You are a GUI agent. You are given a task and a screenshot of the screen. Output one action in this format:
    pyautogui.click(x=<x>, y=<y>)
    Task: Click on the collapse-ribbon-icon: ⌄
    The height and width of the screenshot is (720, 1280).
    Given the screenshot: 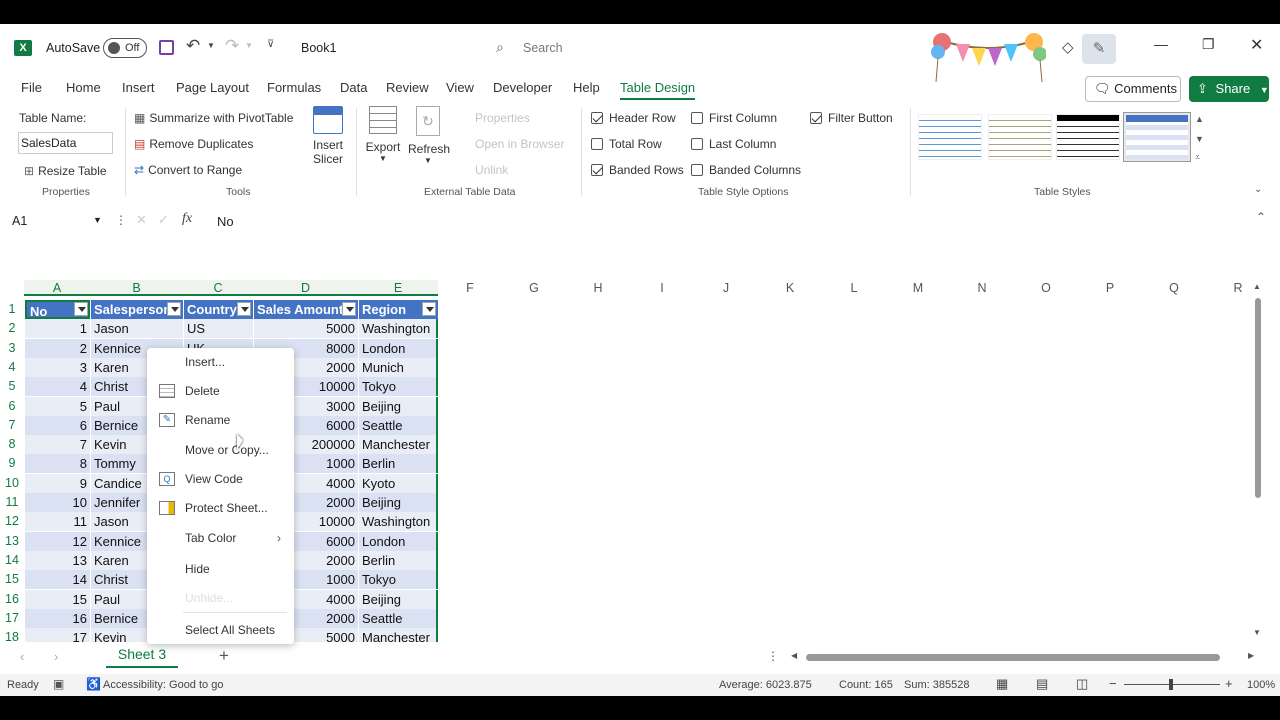 What is the action you would take?
    pyautogui.click(x=1258, y=189)
    